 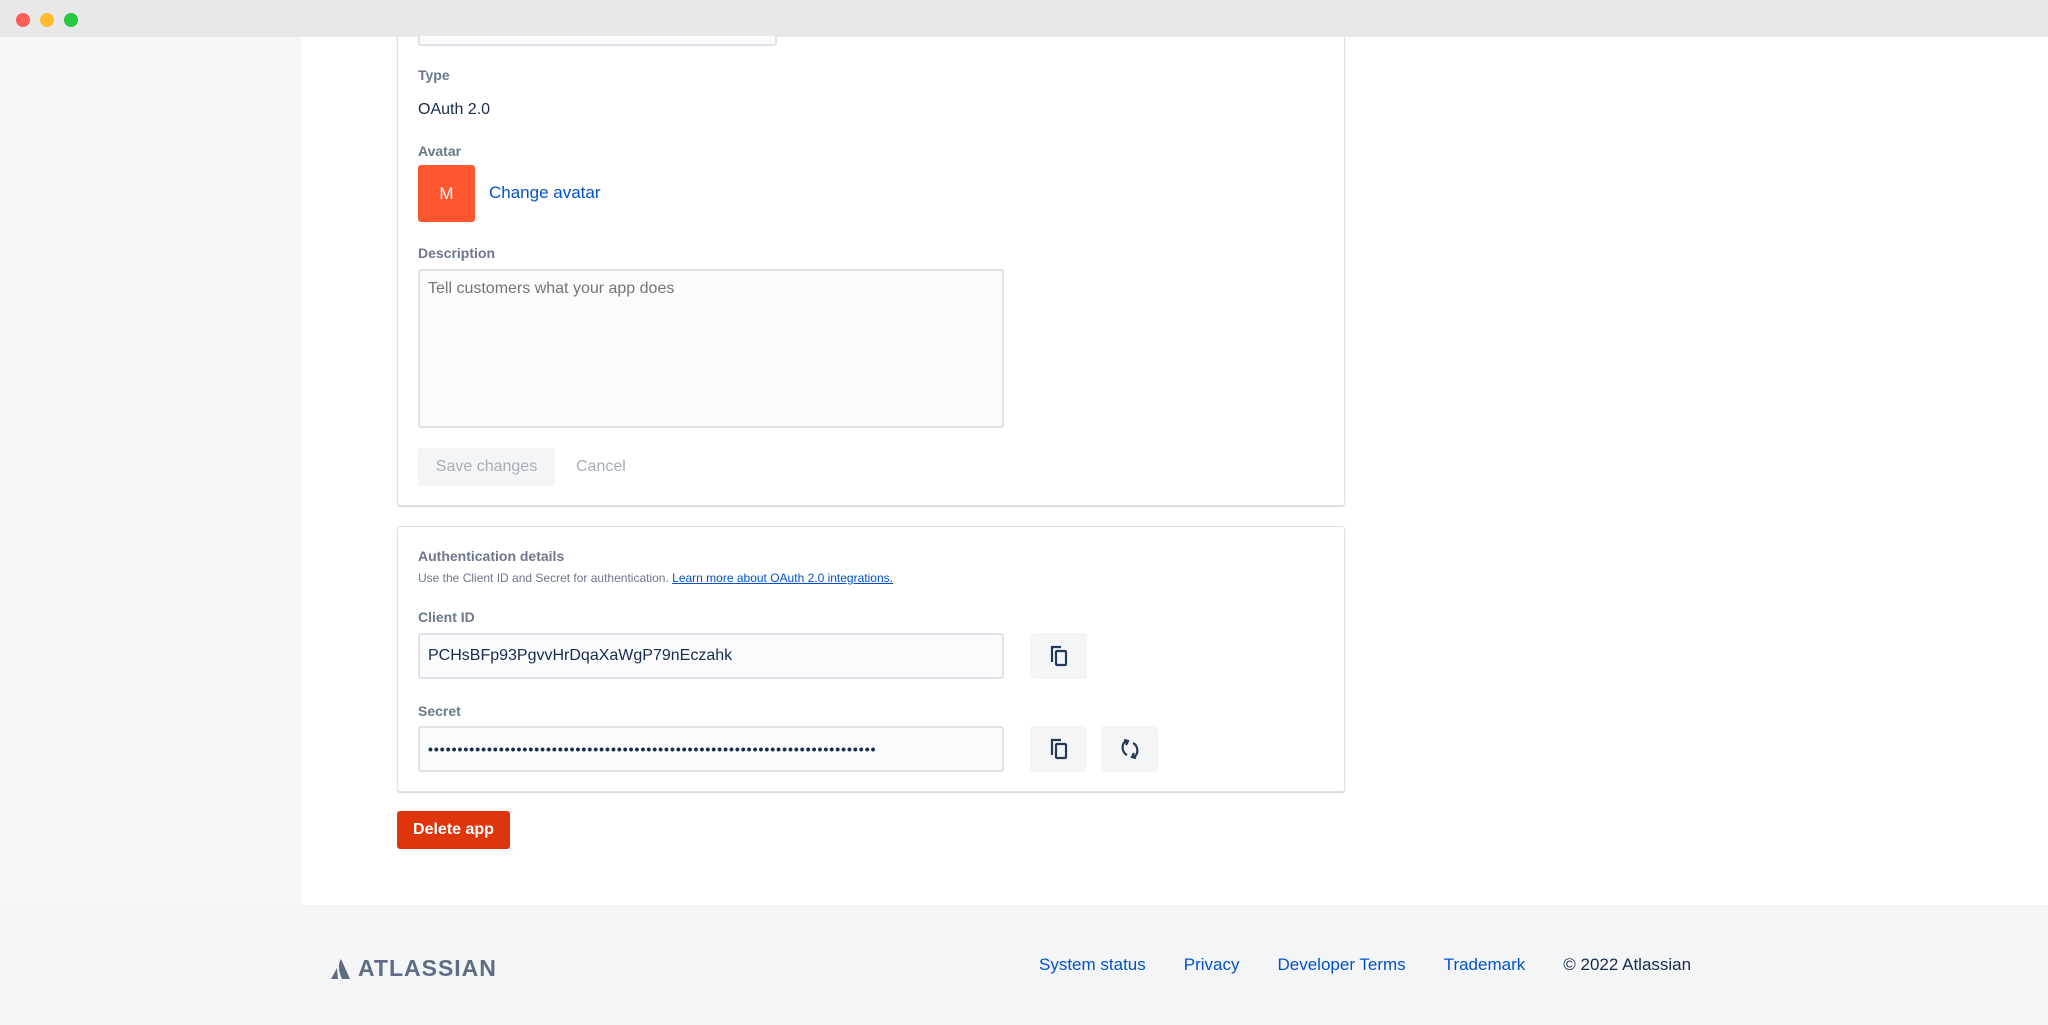 What do you see at coordinates (427, 968) in the screenshot?
I see `atlassian-logo-text: ATLASSIAN` at bounding box center [427, 968].